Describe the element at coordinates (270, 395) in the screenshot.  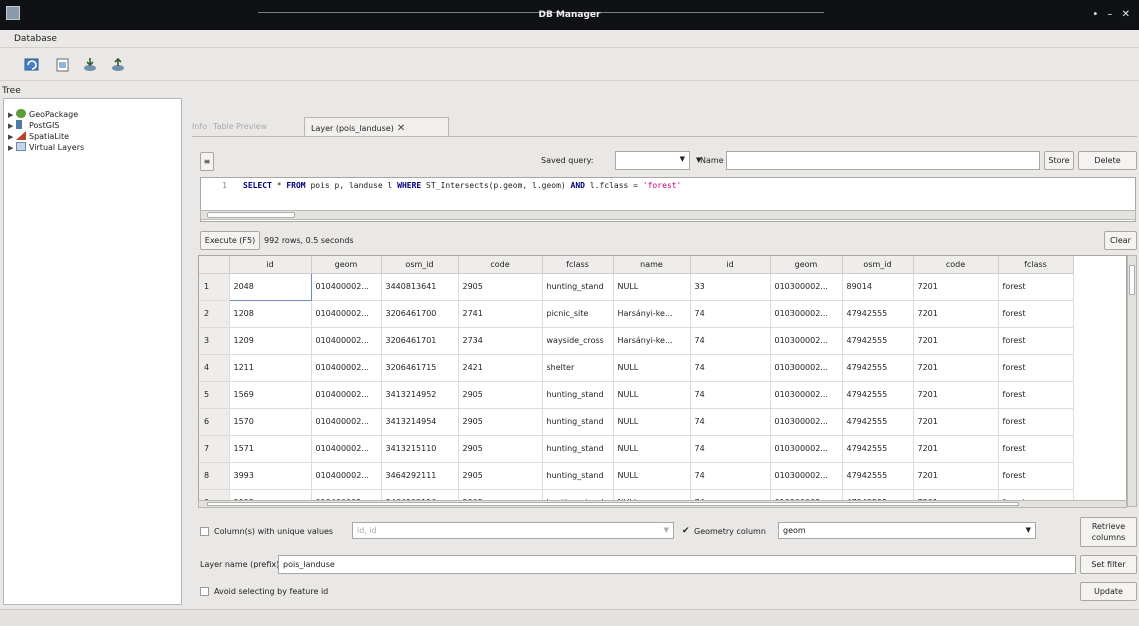
I see `table-cell: 1569` at that location.